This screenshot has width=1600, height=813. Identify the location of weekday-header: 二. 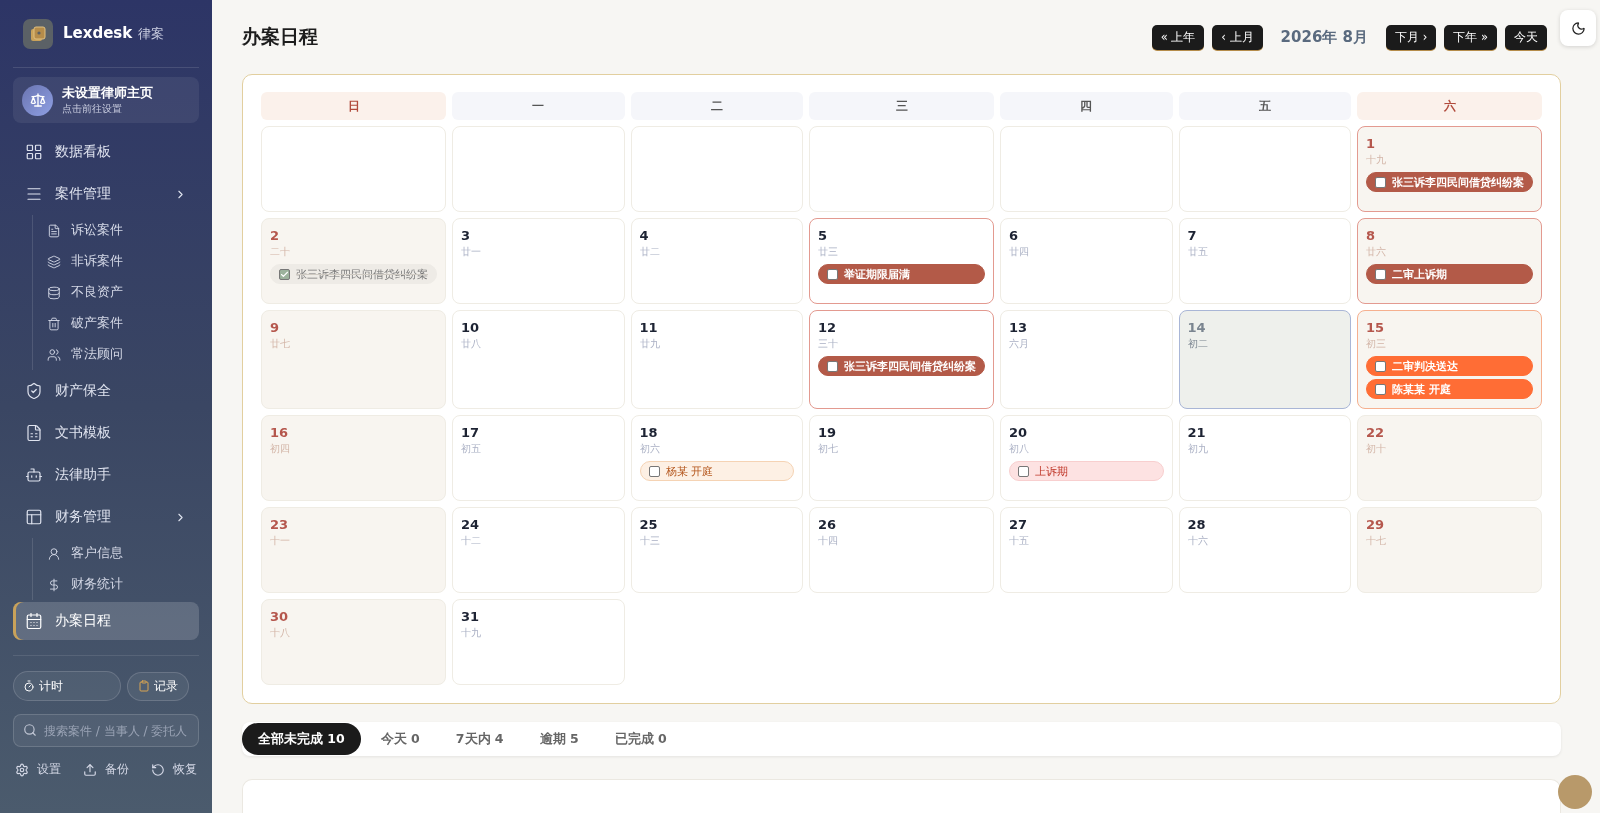
(716, 106).